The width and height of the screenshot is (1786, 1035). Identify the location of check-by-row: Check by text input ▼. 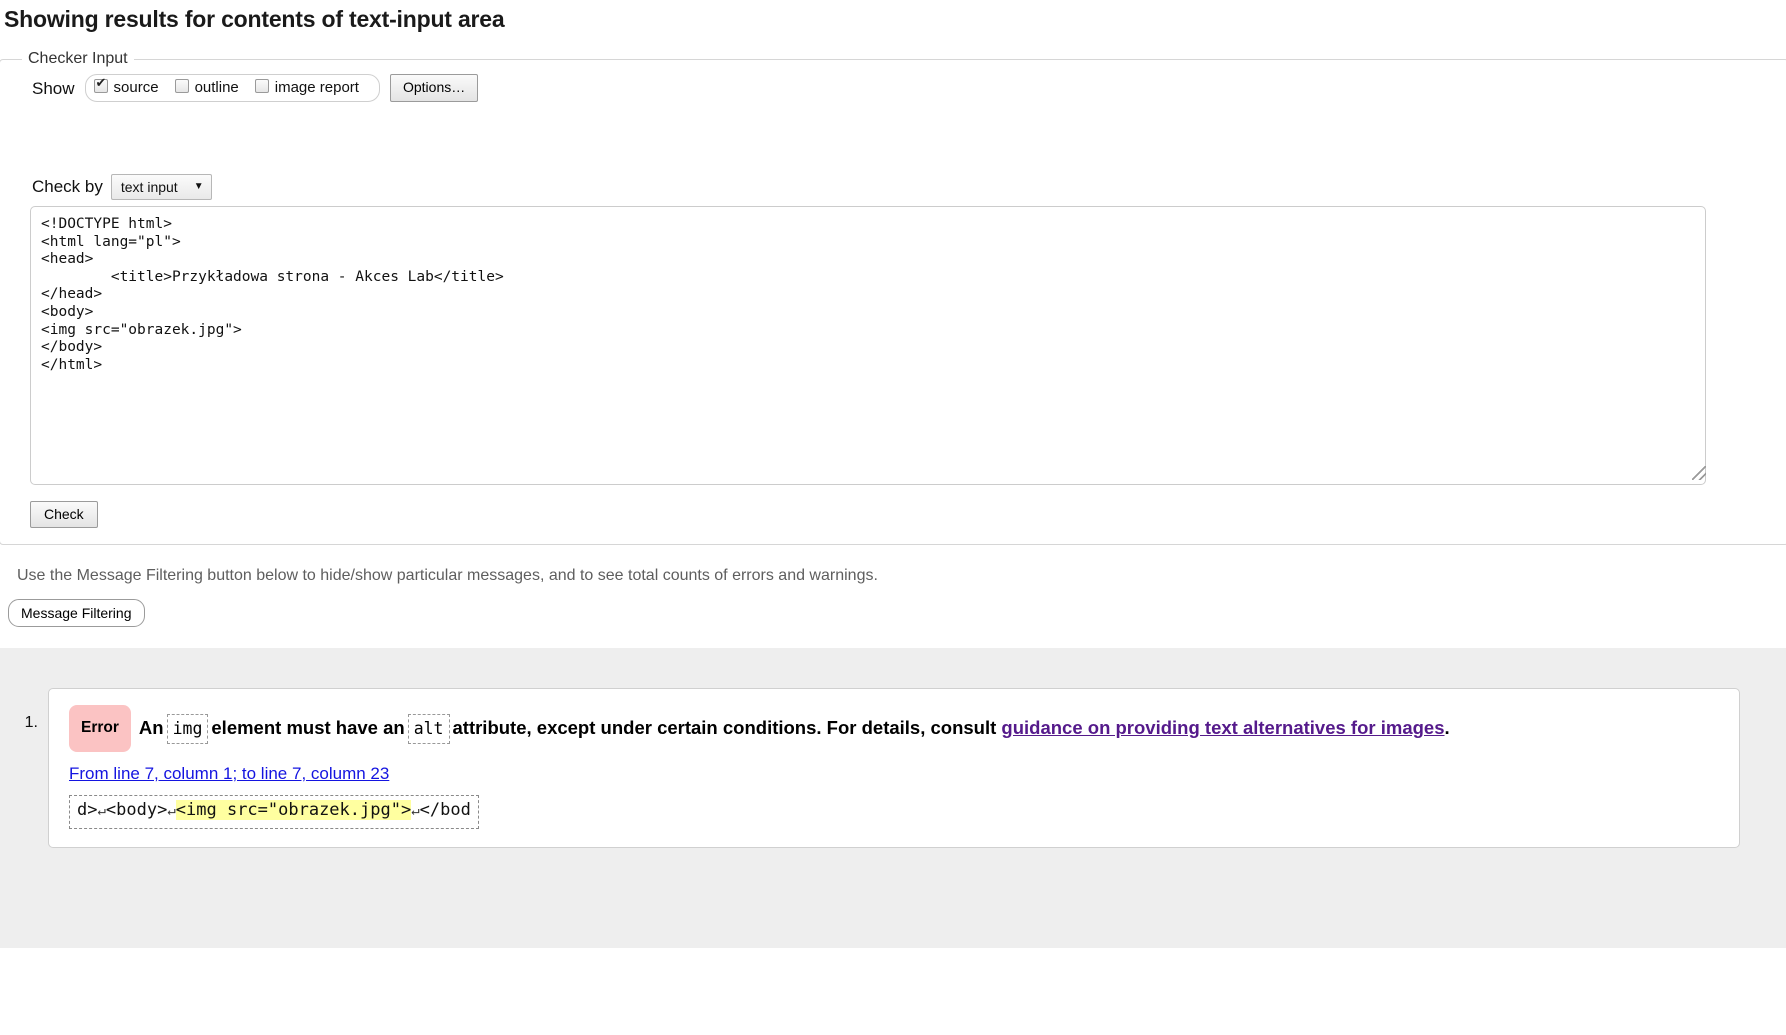
(893, 151).